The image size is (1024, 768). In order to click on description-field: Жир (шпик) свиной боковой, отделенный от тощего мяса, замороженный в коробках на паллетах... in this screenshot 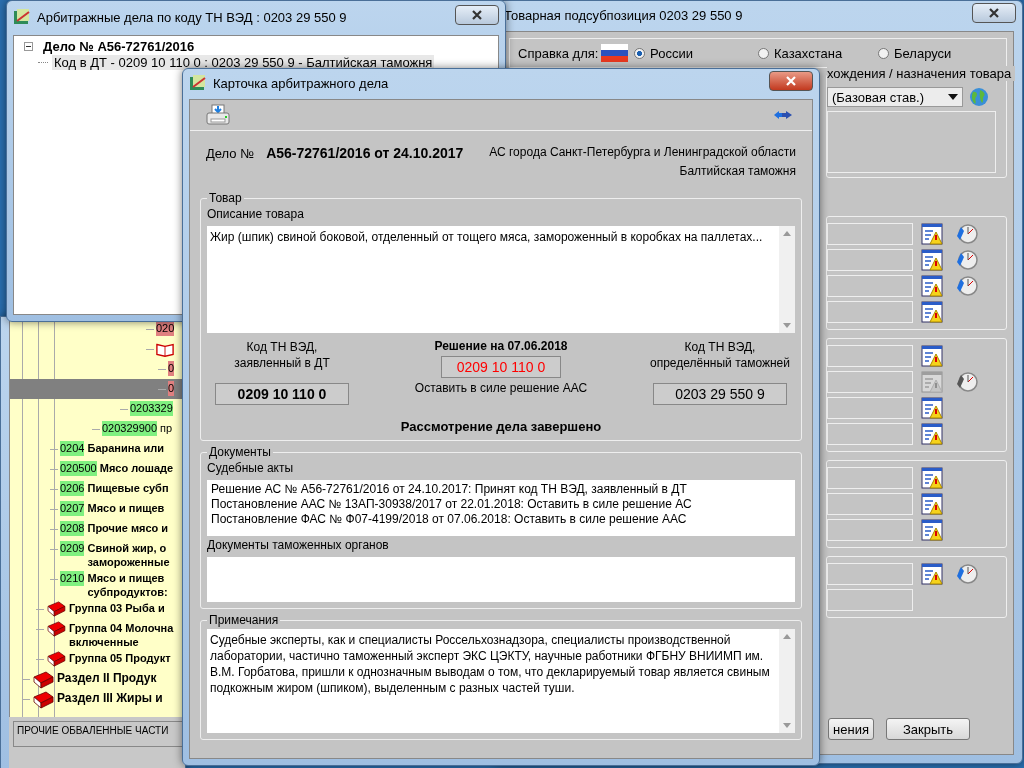, I will do `click(501, 279)`.